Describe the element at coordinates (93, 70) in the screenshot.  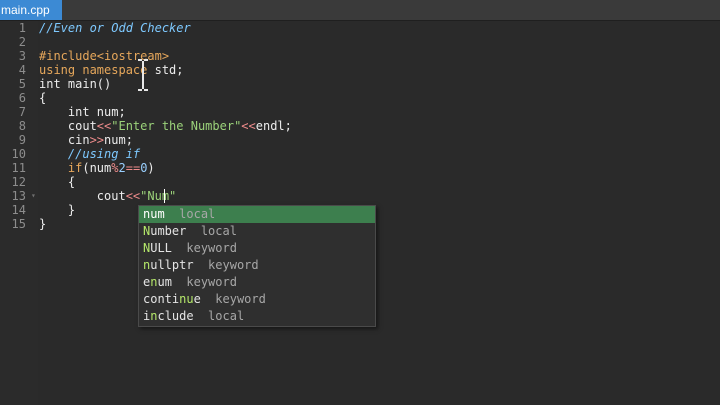
I see `keyword: using namespace` at that location.